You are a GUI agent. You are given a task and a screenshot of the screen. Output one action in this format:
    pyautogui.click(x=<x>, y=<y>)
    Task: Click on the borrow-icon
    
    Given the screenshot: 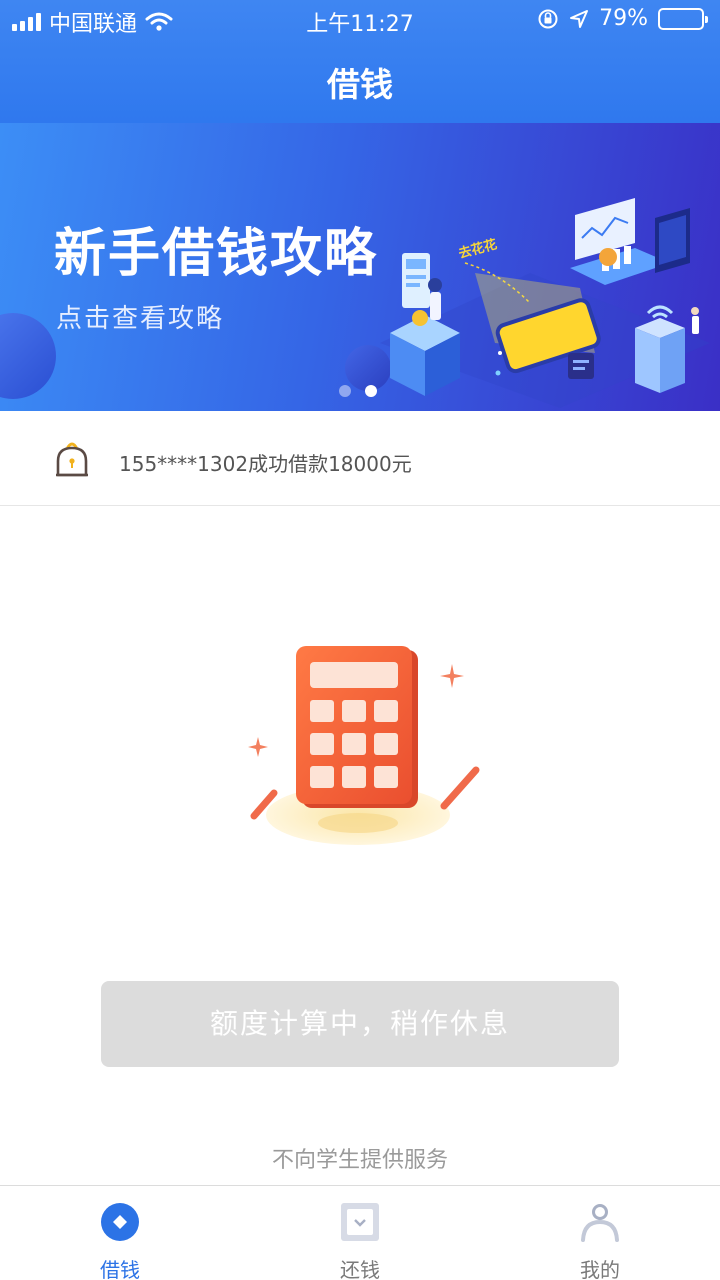 What is the action you would take?
    pyautogui.click(x=120, y=1222)
    